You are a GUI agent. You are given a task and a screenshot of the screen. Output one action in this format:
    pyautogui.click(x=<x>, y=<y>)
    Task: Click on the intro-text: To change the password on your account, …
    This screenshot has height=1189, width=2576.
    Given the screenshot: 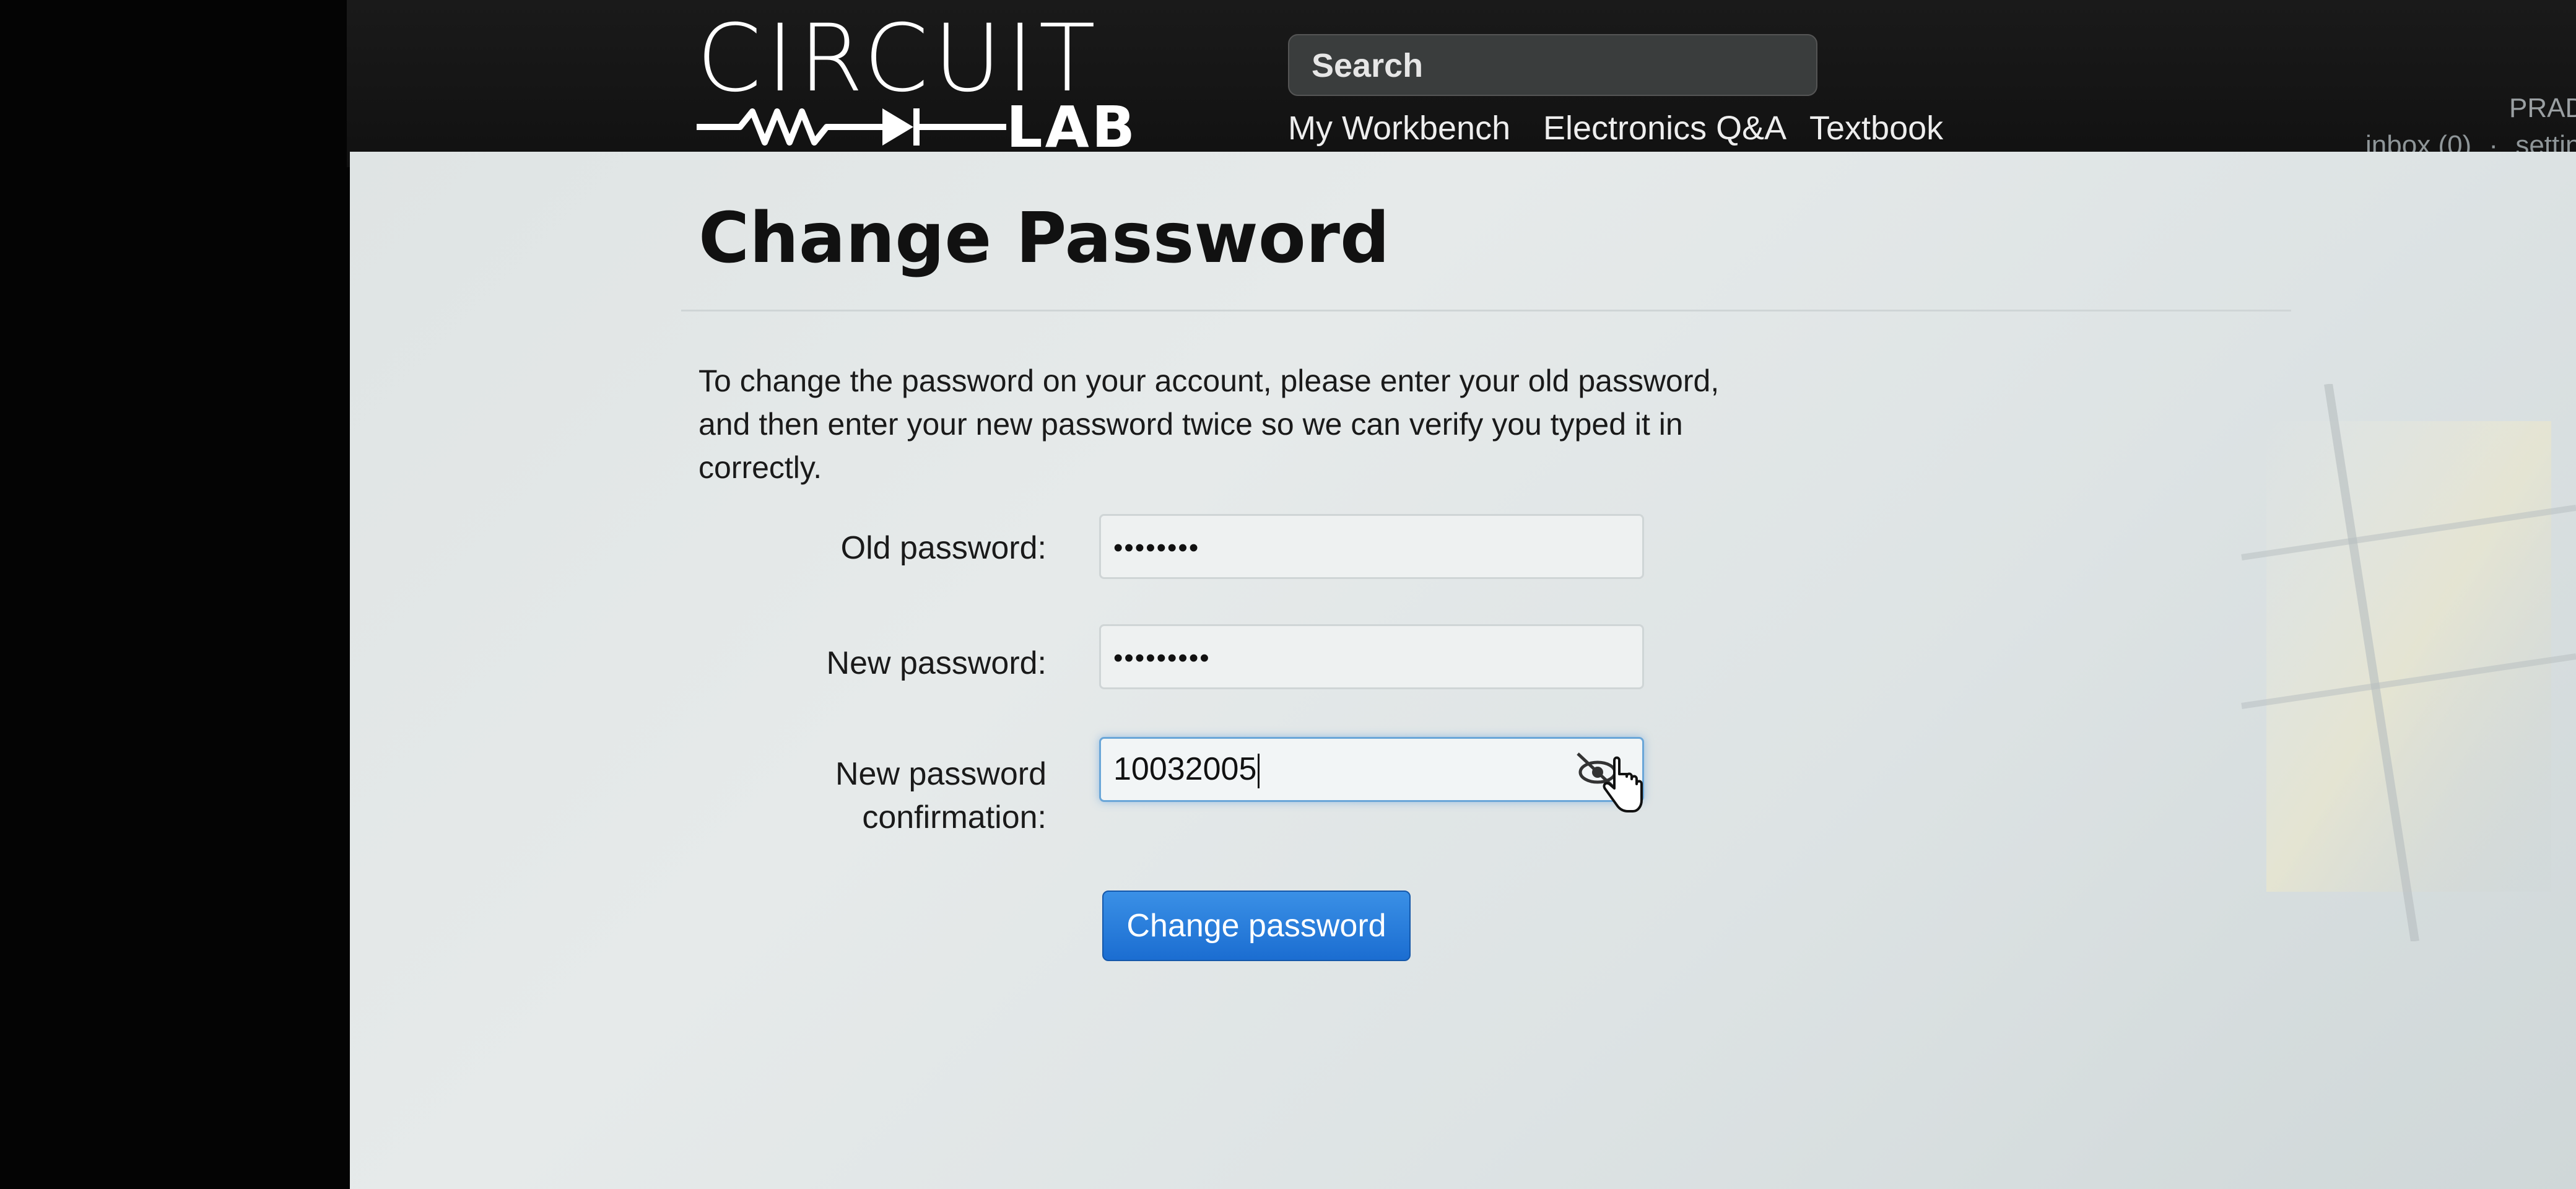 What is the action you would take?
    pyautogui.click(x=1255, y=424)
    